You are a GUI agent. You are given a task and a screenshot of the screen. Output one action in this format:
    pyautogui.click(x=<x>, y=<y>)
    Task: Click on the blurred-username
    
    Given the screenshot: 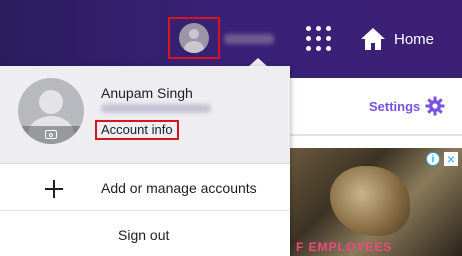 What is the action you would take?
    pyautogui.click(x=249, y=39)
    